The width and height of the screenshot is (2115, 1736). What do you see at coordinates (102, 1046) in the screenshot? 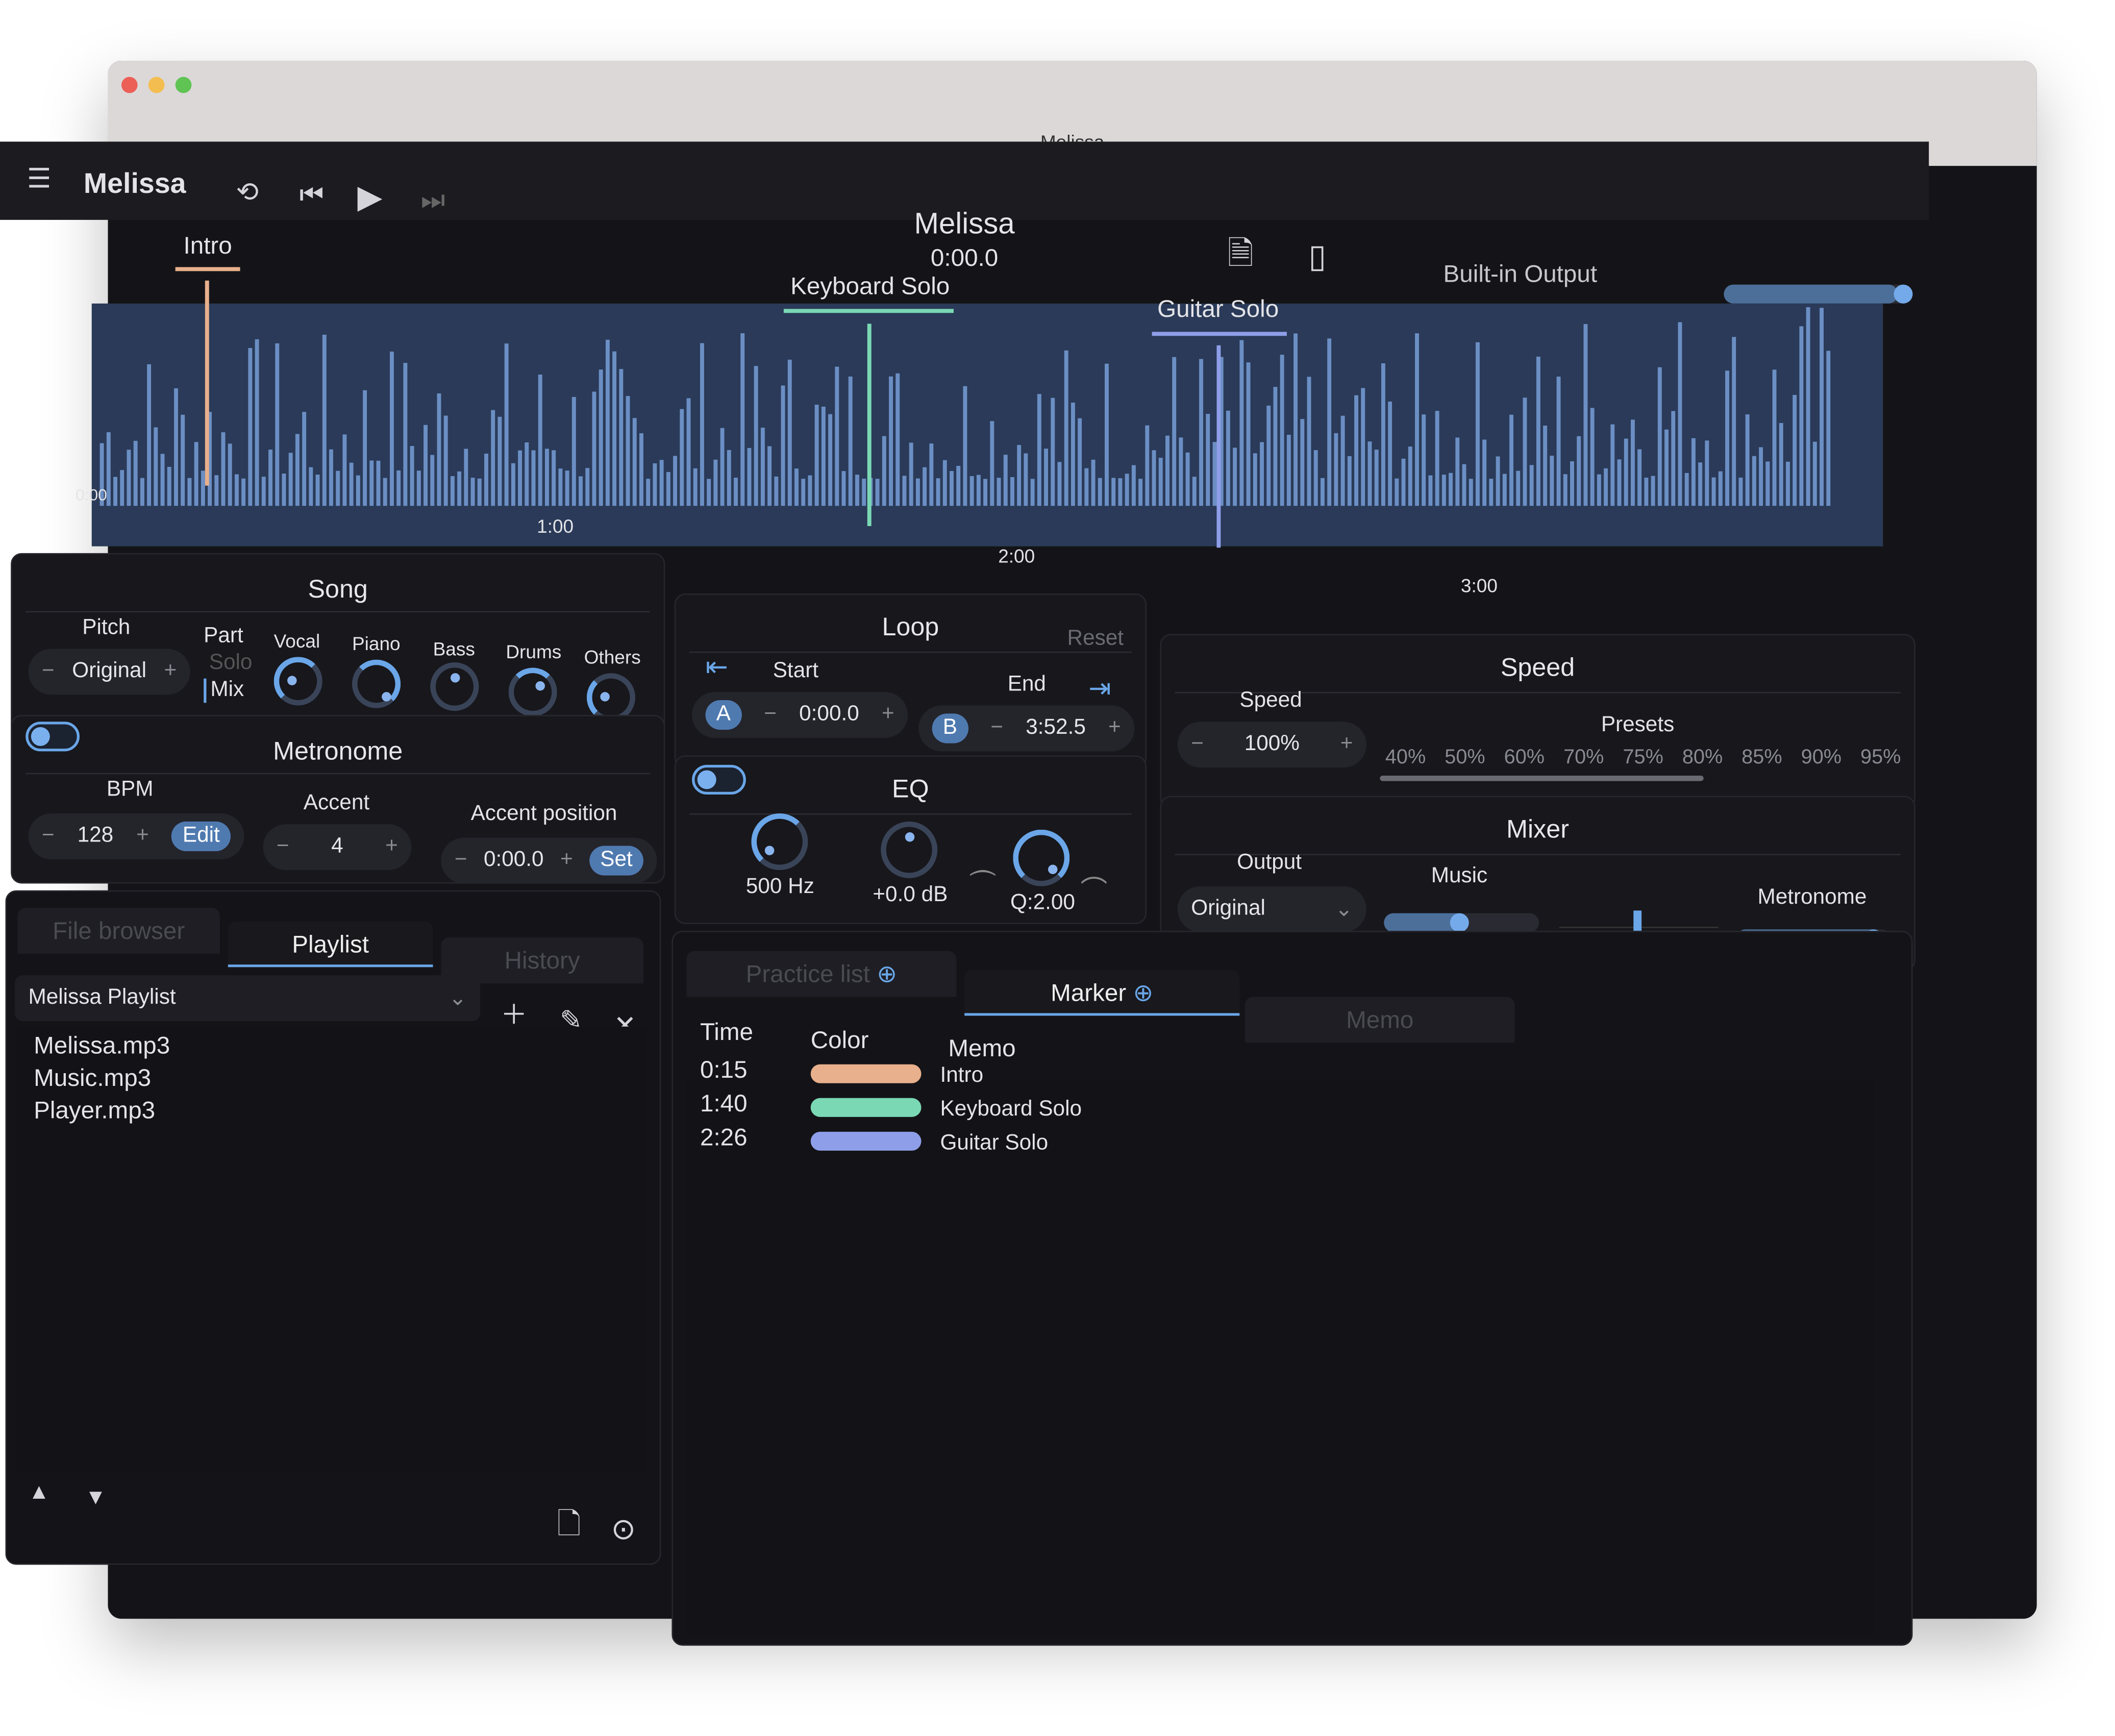
I see `playlist-item: Melissa.mp3` at bounding box center [102, 1046].